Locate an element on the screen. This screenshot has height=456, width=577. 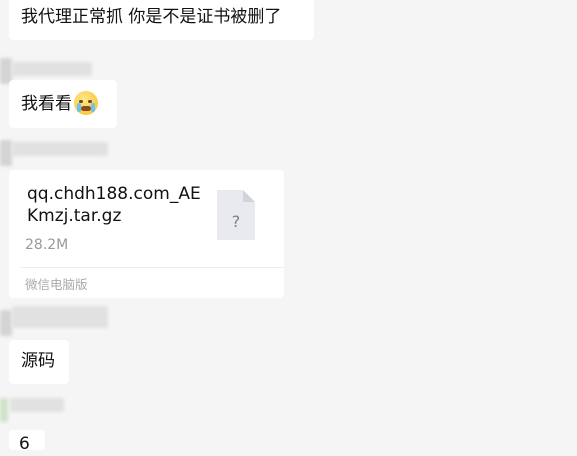
message-bubble: 我看看 is located at coordinates (63, 104).